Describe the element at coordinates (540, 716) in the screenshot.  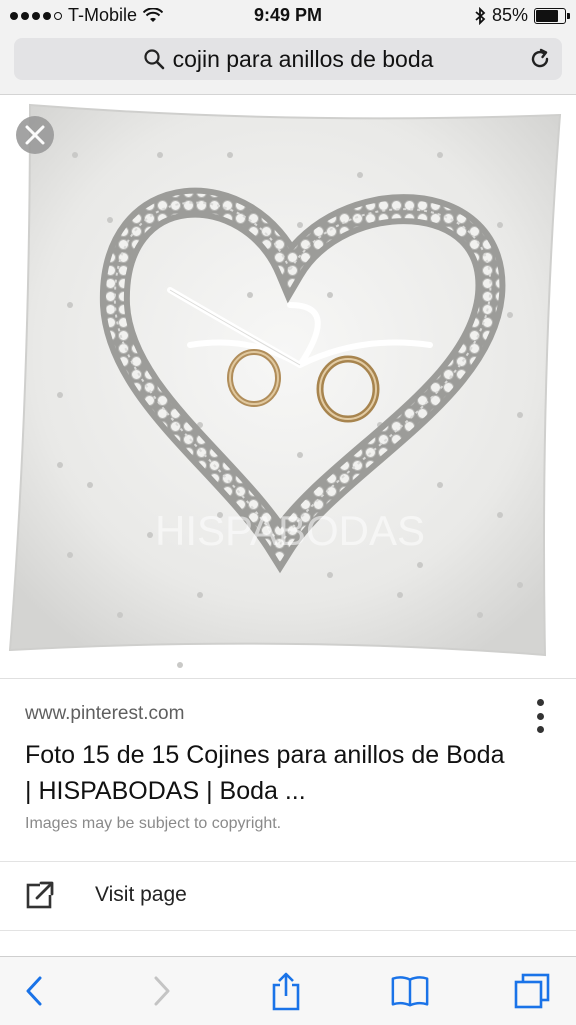
I see `more-vertical-icon` at that location.